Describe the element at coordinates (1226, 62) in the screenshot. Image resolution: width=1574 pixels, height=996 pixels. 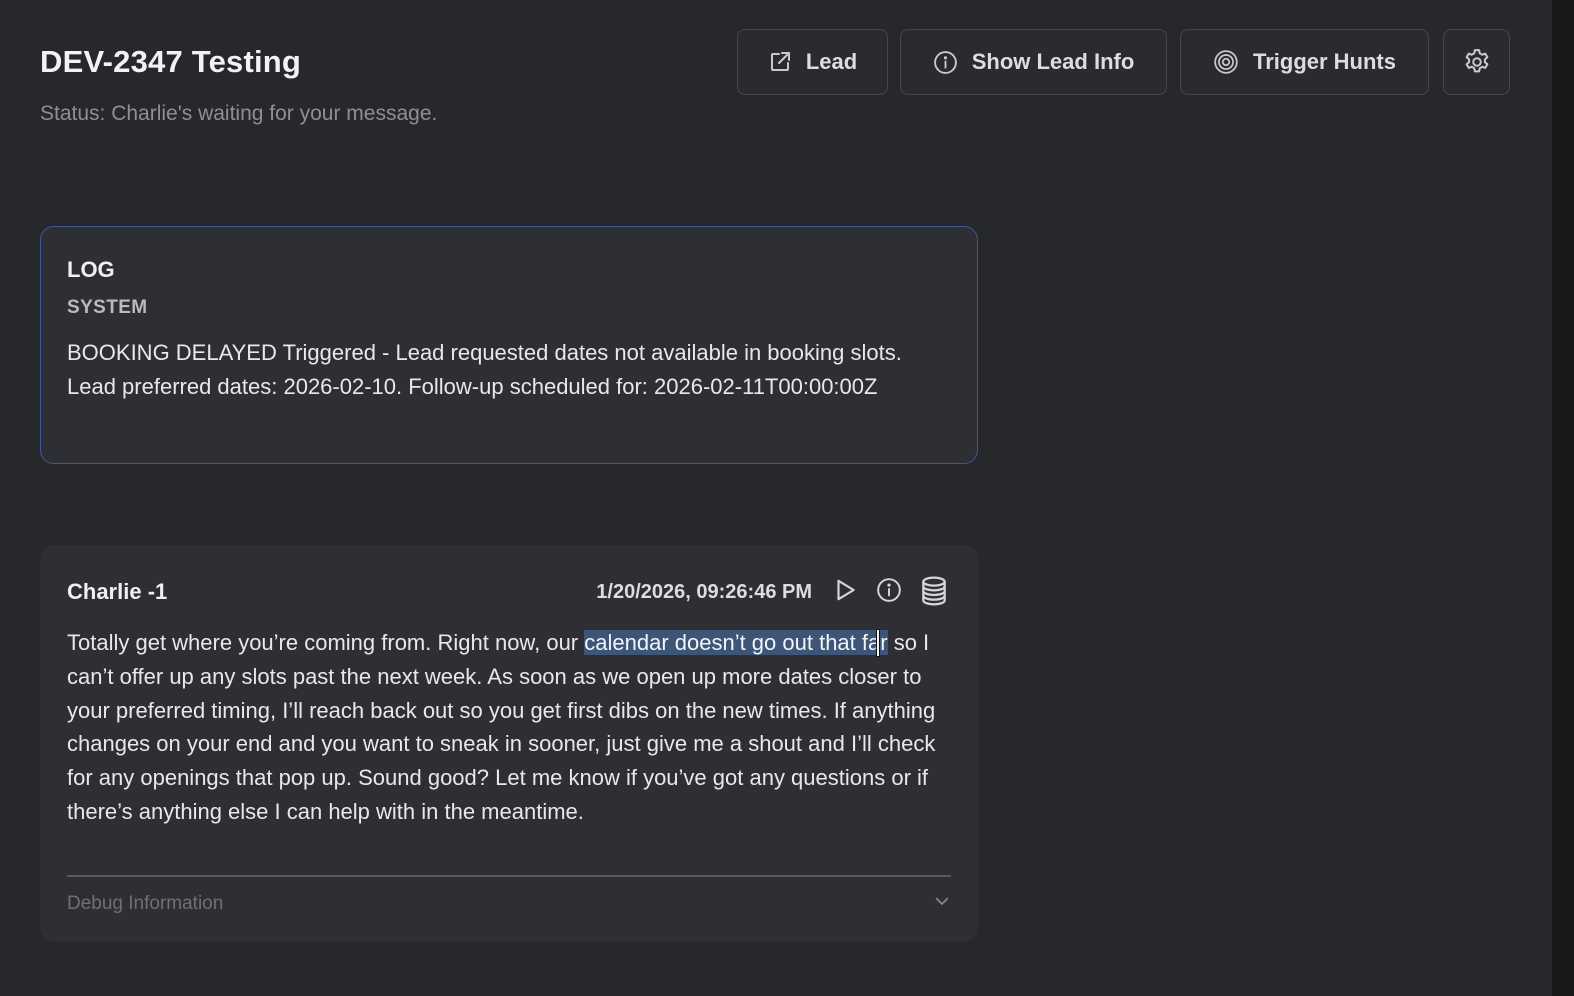
I see `target-icon` at that location.